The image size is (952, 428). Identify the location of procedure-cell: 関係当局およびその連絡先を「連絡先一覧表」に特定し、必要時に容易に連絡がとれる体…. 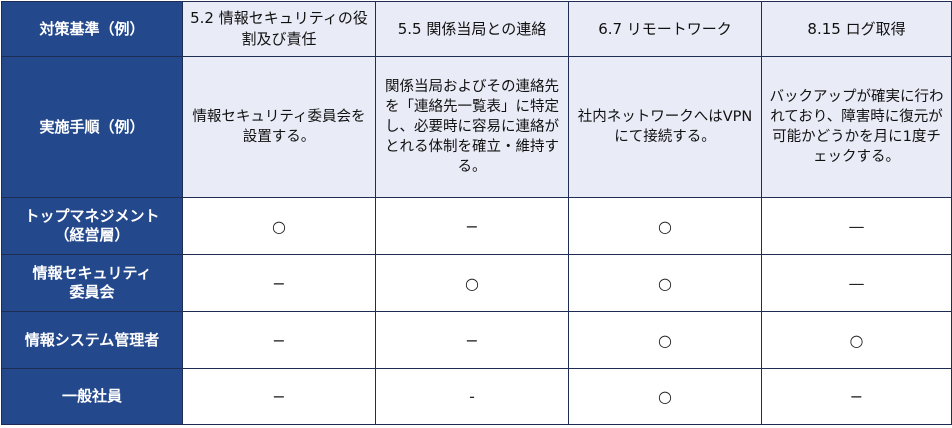
(472, 127).